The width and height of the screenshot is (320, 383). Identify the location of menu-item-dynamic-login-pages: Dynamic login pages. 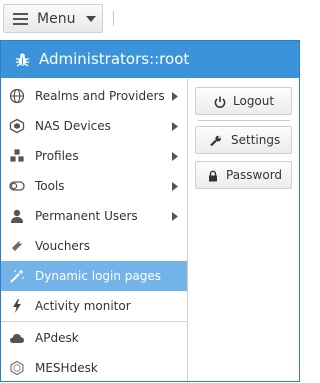
(94, 276).